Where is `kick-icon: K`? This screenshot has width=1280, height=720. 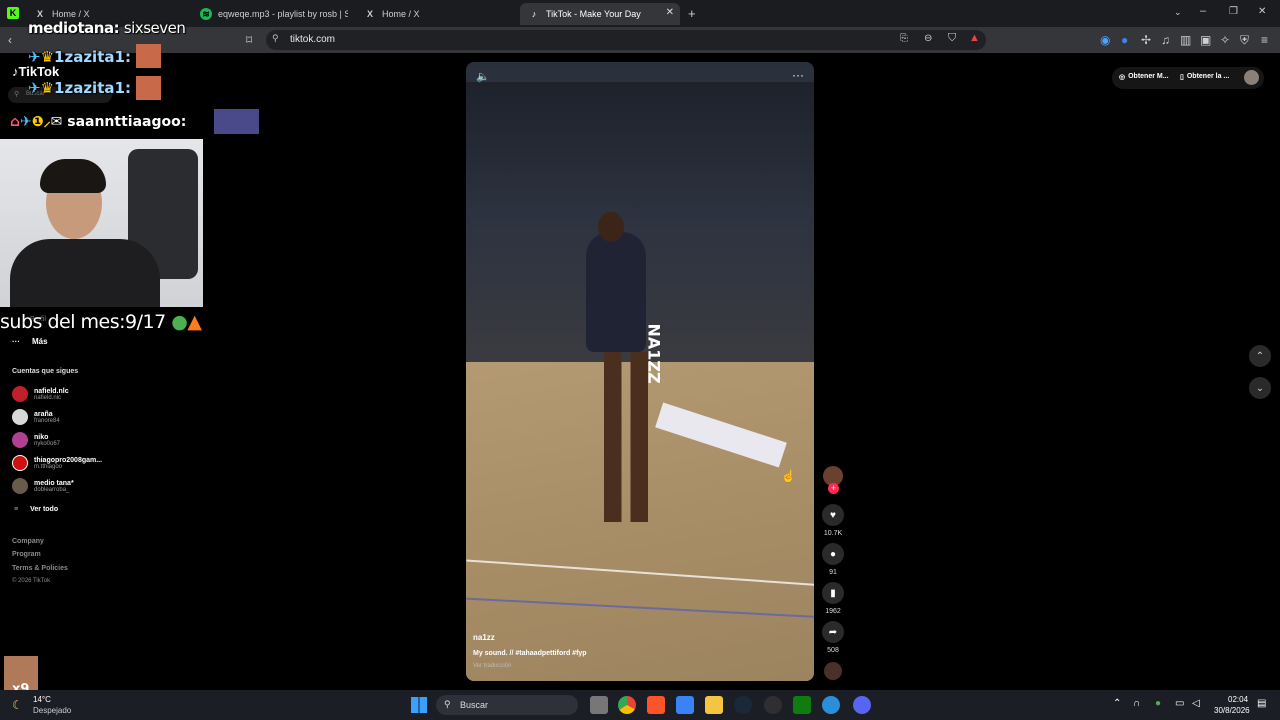 kick-icon: K is located at coordinates (13, 13).